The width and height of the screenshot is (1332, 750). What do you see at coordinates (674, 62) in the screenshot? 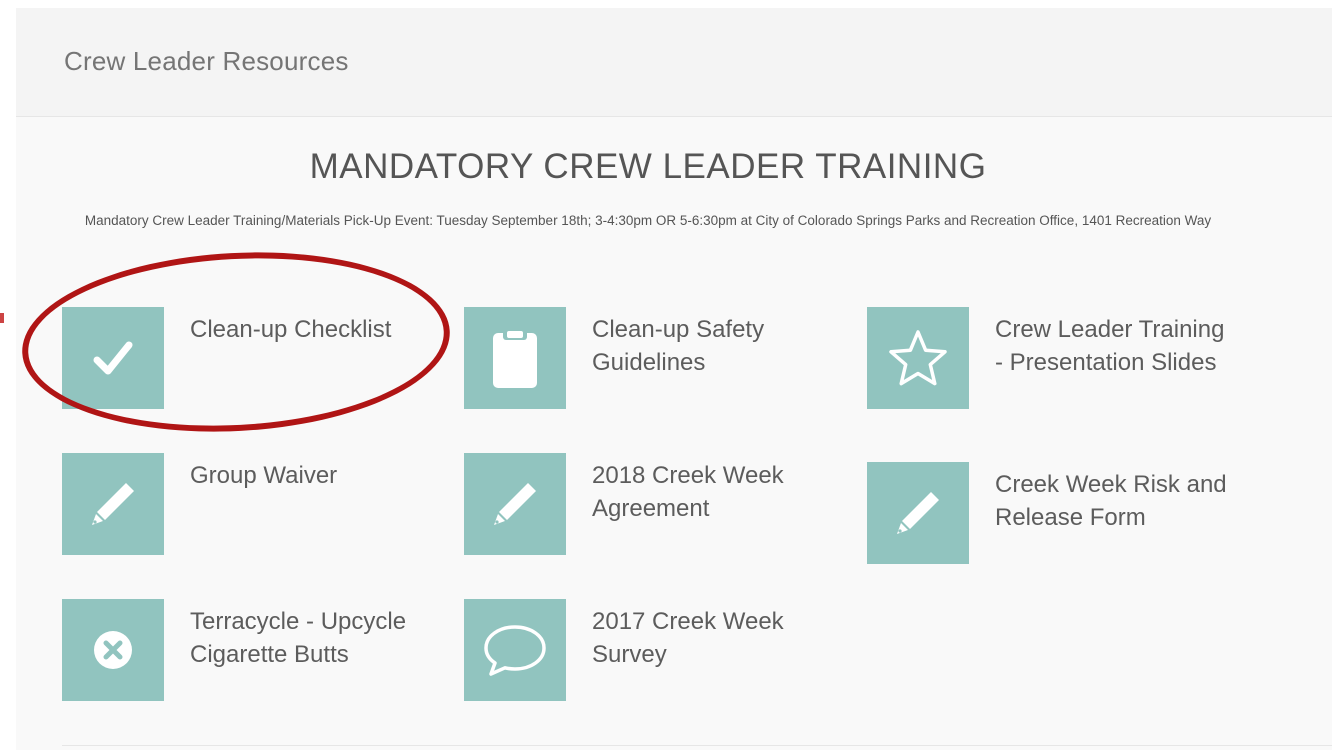
I see `panel-header: Crew Leader Resources` at bounding box center [674, 62].